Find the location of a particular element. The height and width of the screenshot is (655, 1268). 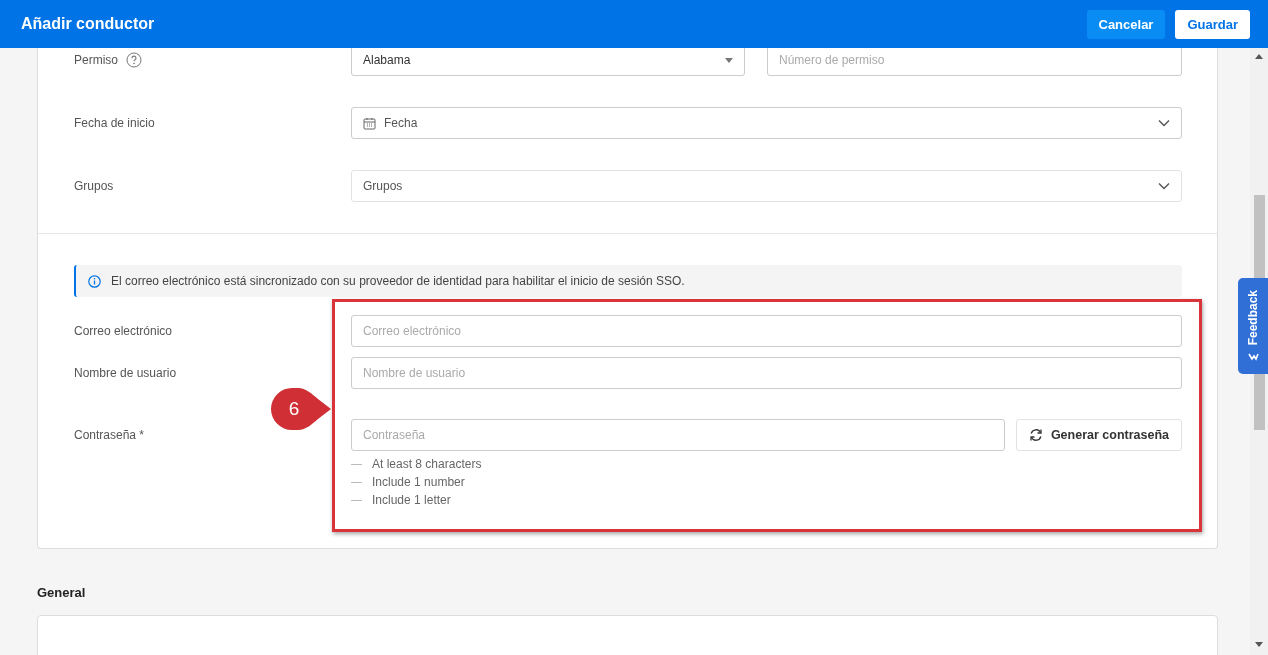

info-text: El correo electrónico está sincronizado con su proveedor de identidad para habilitar el inicio de sesión SSO. is located at coordinates (398, 281).